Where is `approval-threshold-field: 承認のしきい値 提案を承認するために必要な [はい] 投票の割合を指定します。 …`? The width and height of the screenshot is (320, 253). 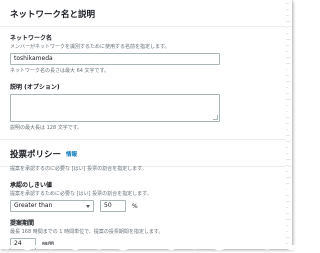
approval-threshold-field: 承認のしきい値 提案を承認するために必要な [はい] 投票の割合を指定します。 … is located at coordinates (146, 194).